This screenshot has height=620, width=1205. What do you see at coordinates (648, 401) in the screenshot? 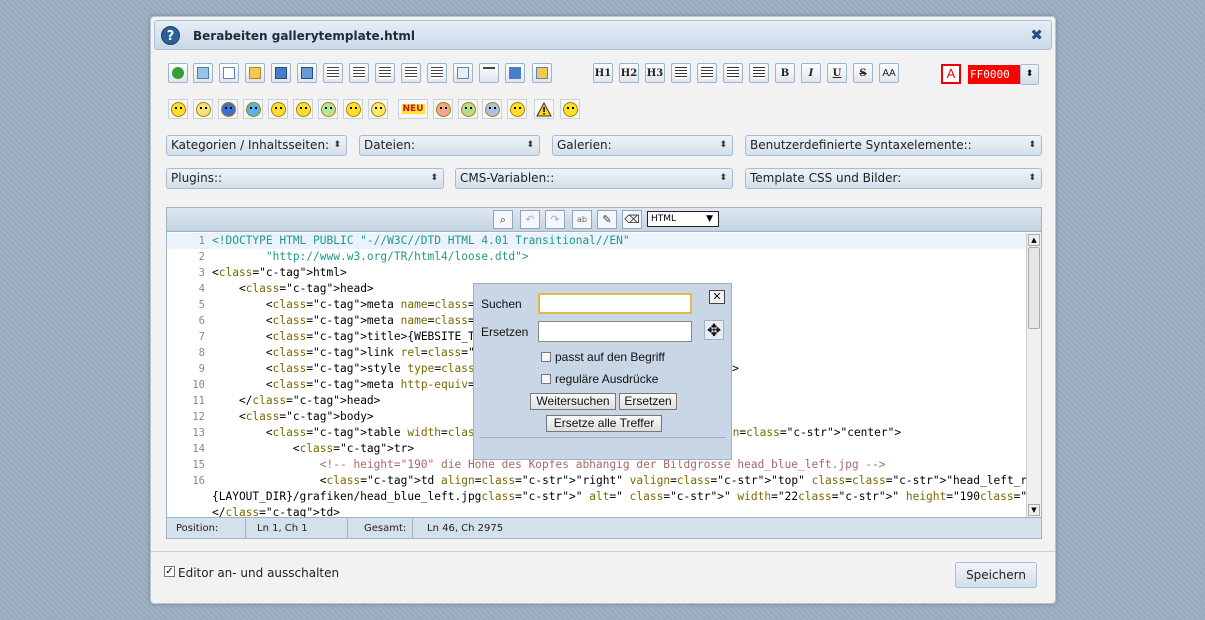
I see `replace-button: Ersetzen` at bounding box center [648, 401].